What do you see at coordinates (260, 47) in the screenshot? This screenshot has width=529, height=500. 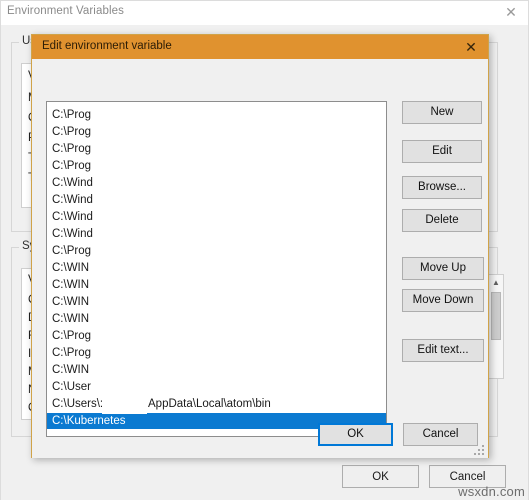 I see `dialog-titlebar: Edit environment variable ✕` at bounding box center [260, 47].